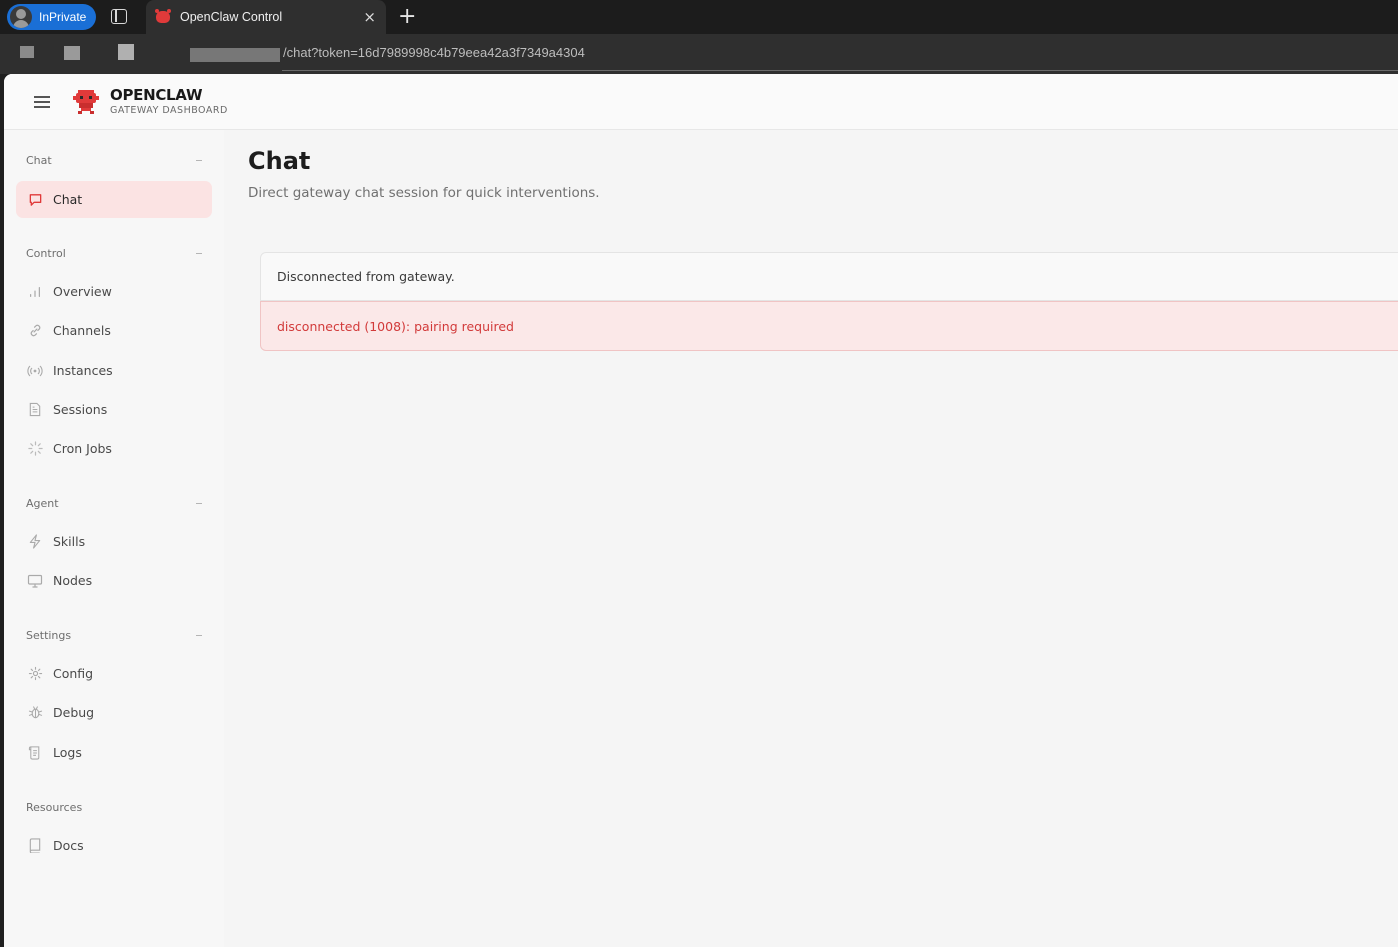 The height and width of the screenshot is (947, 1398). Describe the element at coordinates (35, 581) in the screenshot. I see `monitor-icon` at that location.